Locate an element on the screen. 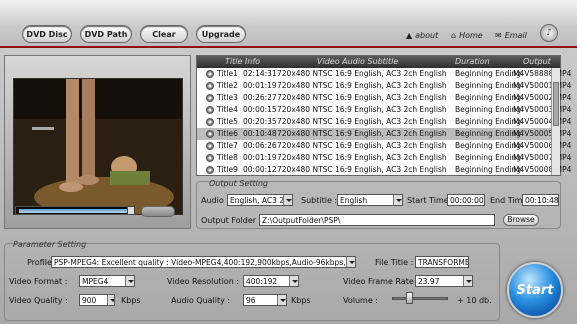 The width and height of the screenshot is (577, 324). cell-title: Title8 is located at coordinates (227, 157).